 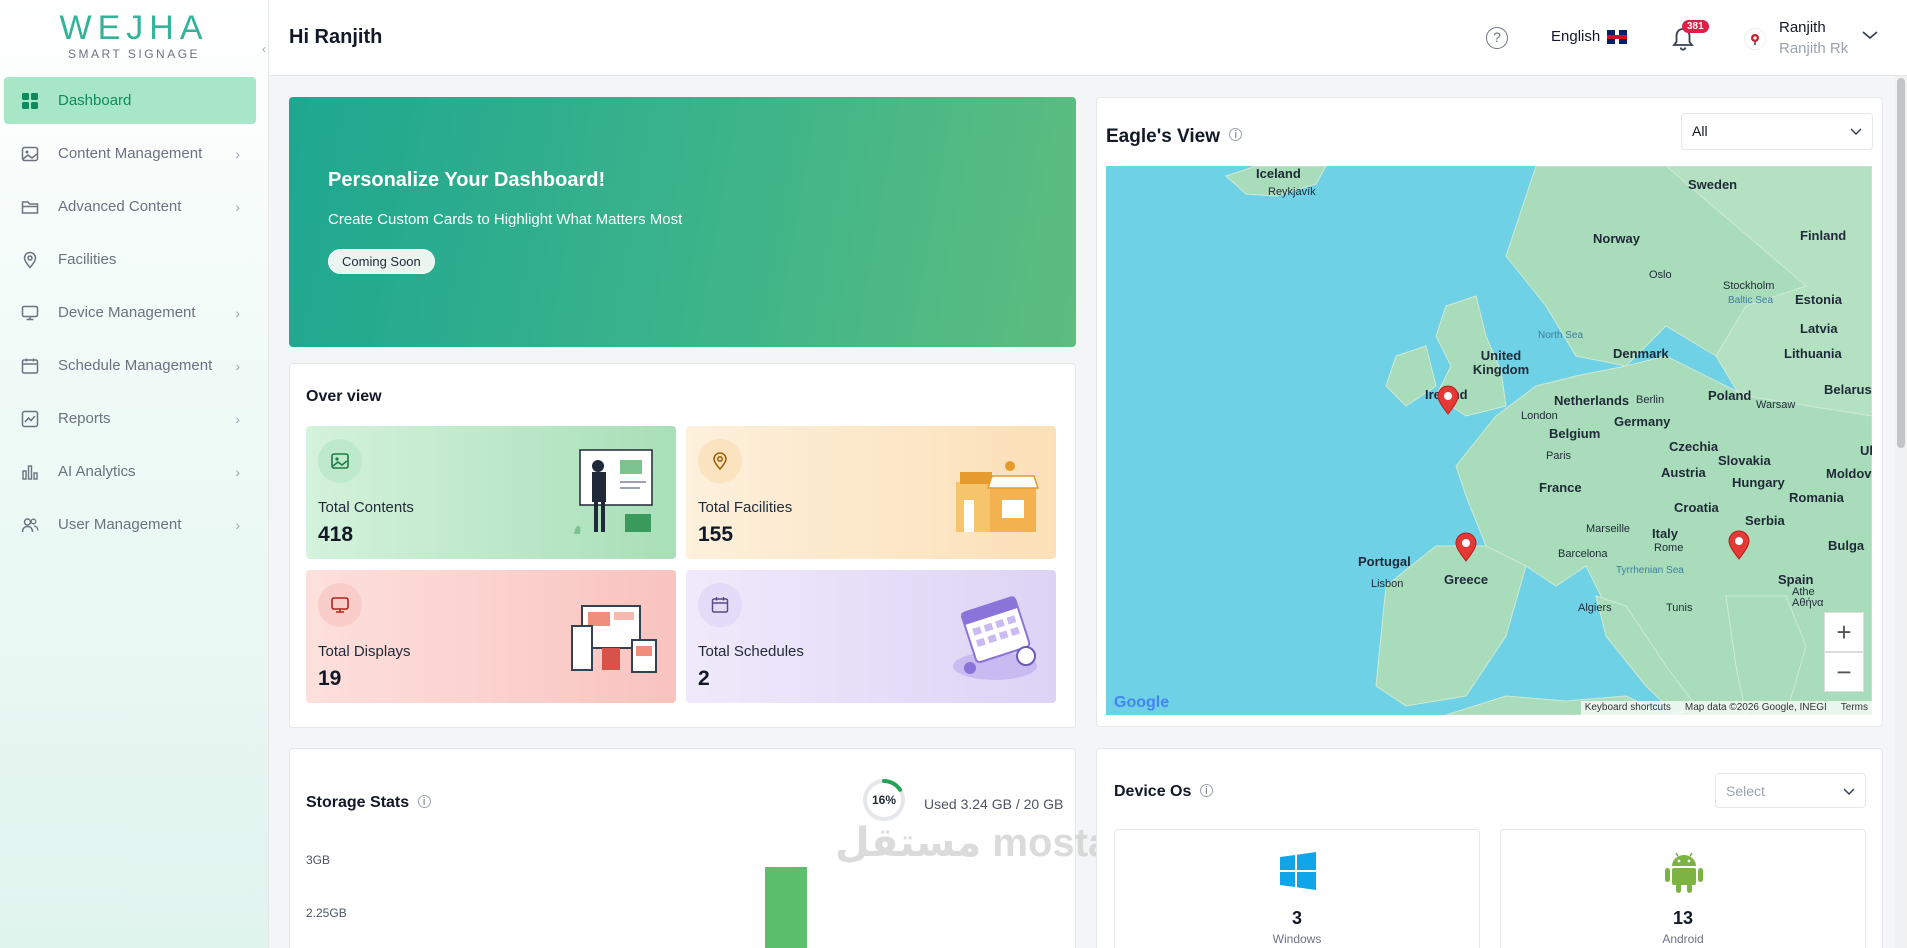 I want to click on map-sea-north: North Sea, so click(x=1561, y=335).